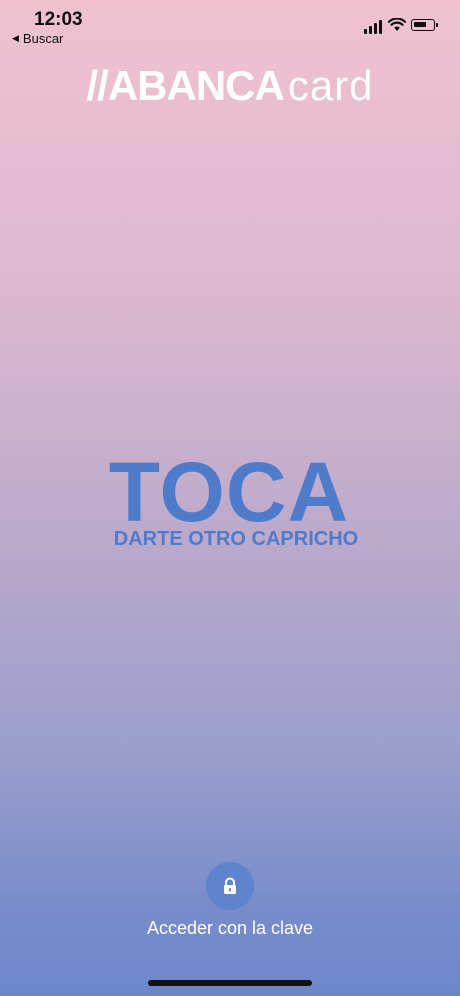  What do you see at coordinates (58, 19) in the screenshot?
I see `status-time: 12:03` at bounding box center [58, 19].